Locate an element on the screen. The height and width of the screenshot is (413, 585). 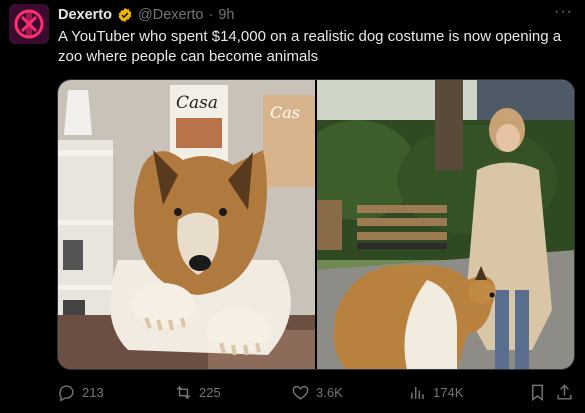
more-options-icon: ··· is located at coordinates (563, 12).